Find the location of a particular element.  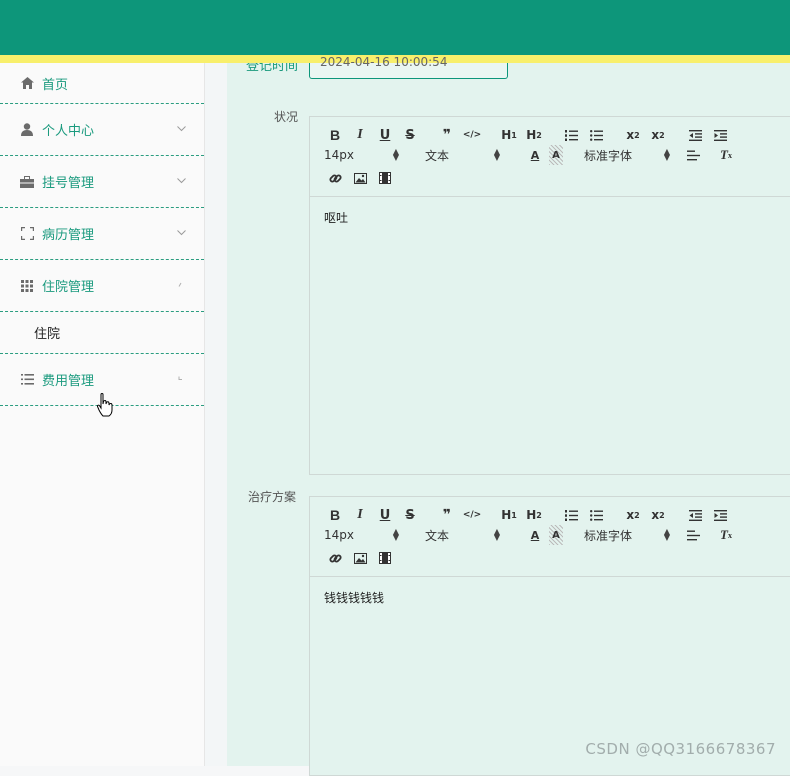

sidebar-item-personal-center: 个人中心 is located at coordinates (102, 130).